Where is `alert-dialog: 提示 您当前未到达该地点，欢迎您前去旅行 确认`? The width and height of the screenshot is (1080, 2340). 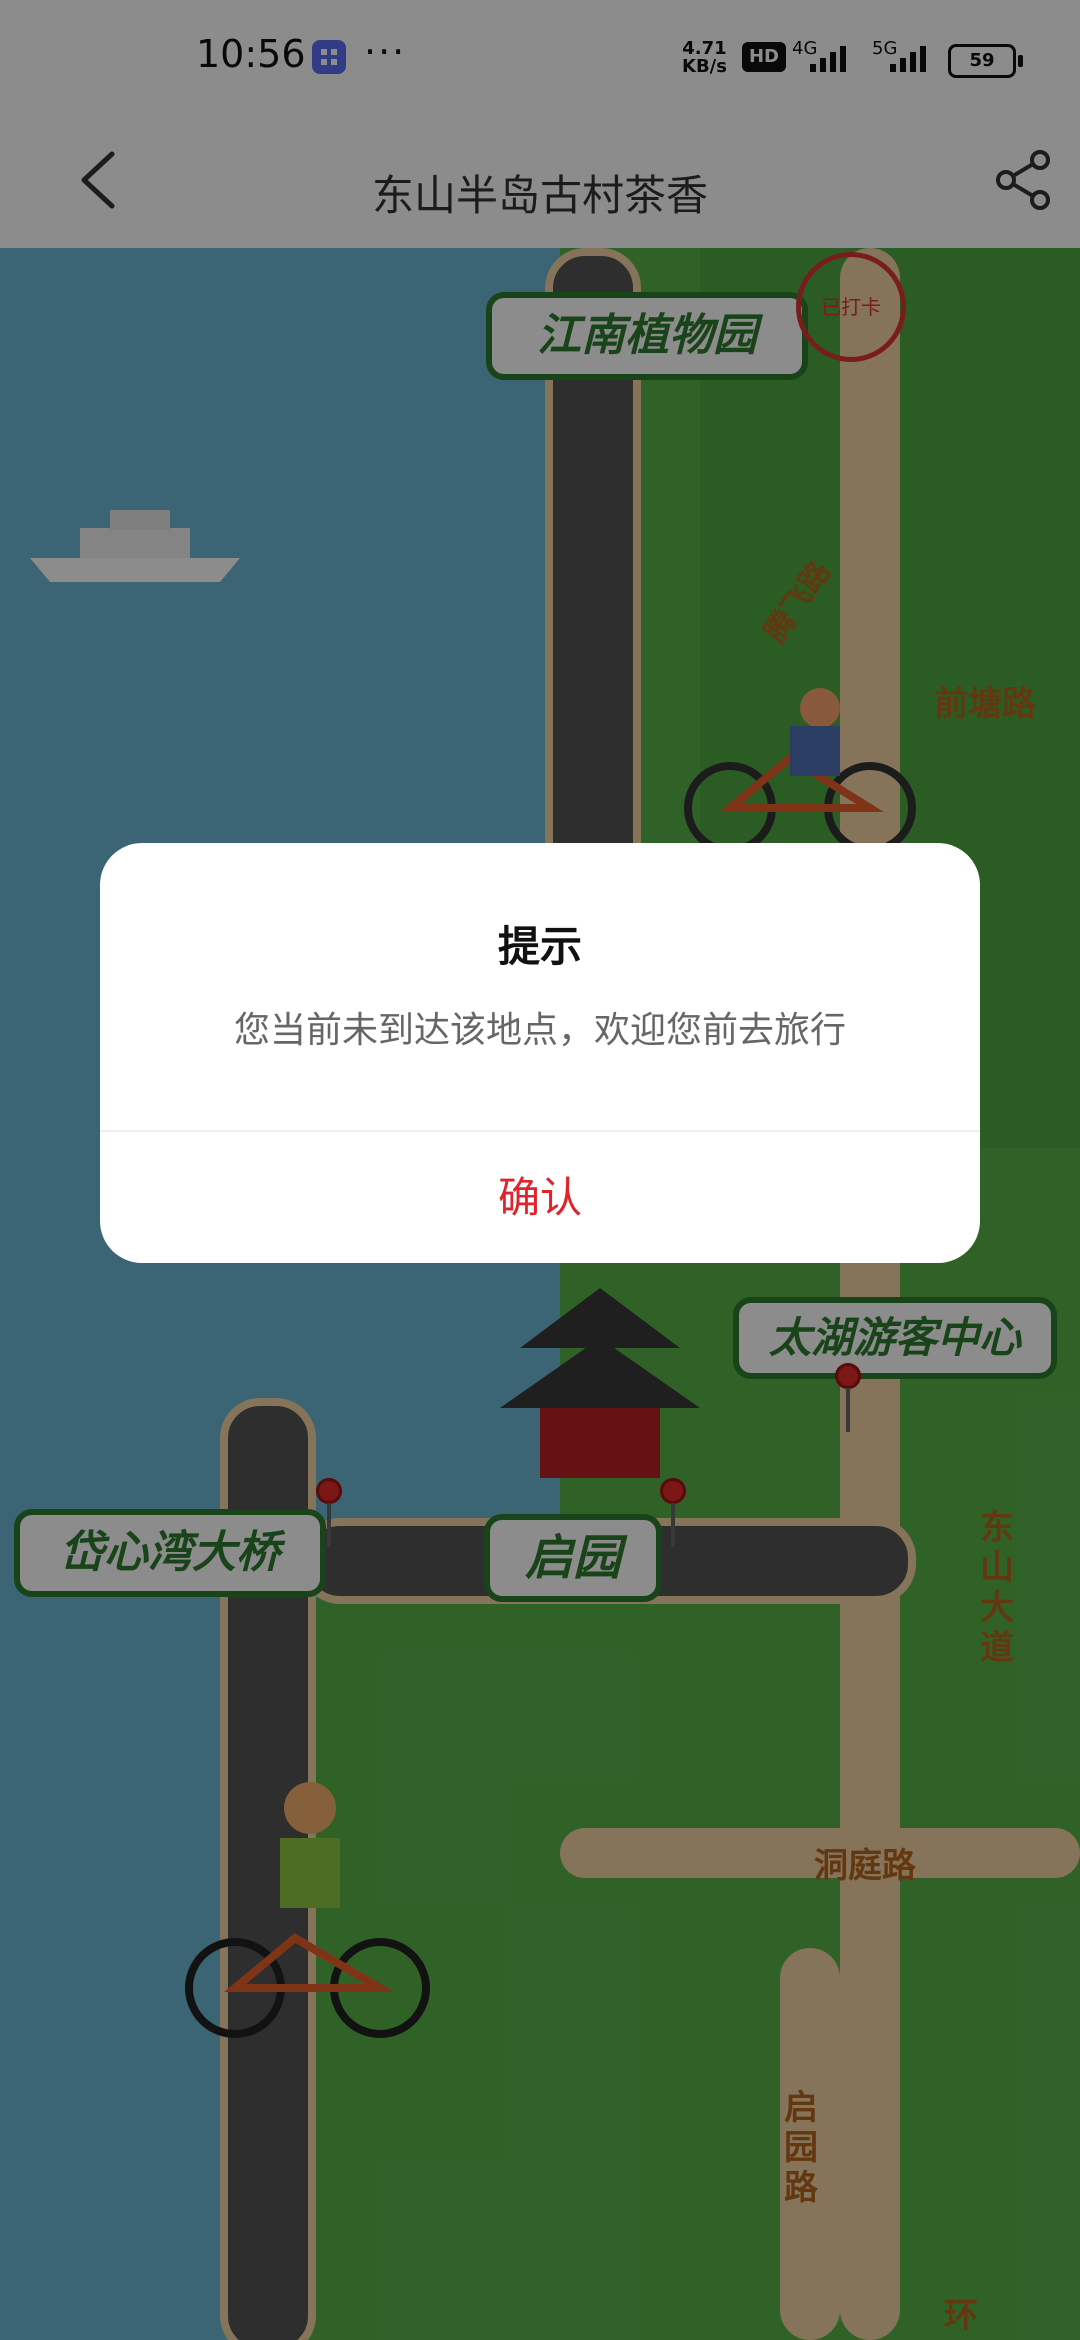 alert-dialog: 提示 您当前未到达该地点，欢迎您前去旅行 确认 is located at coordinates (540, 1053).